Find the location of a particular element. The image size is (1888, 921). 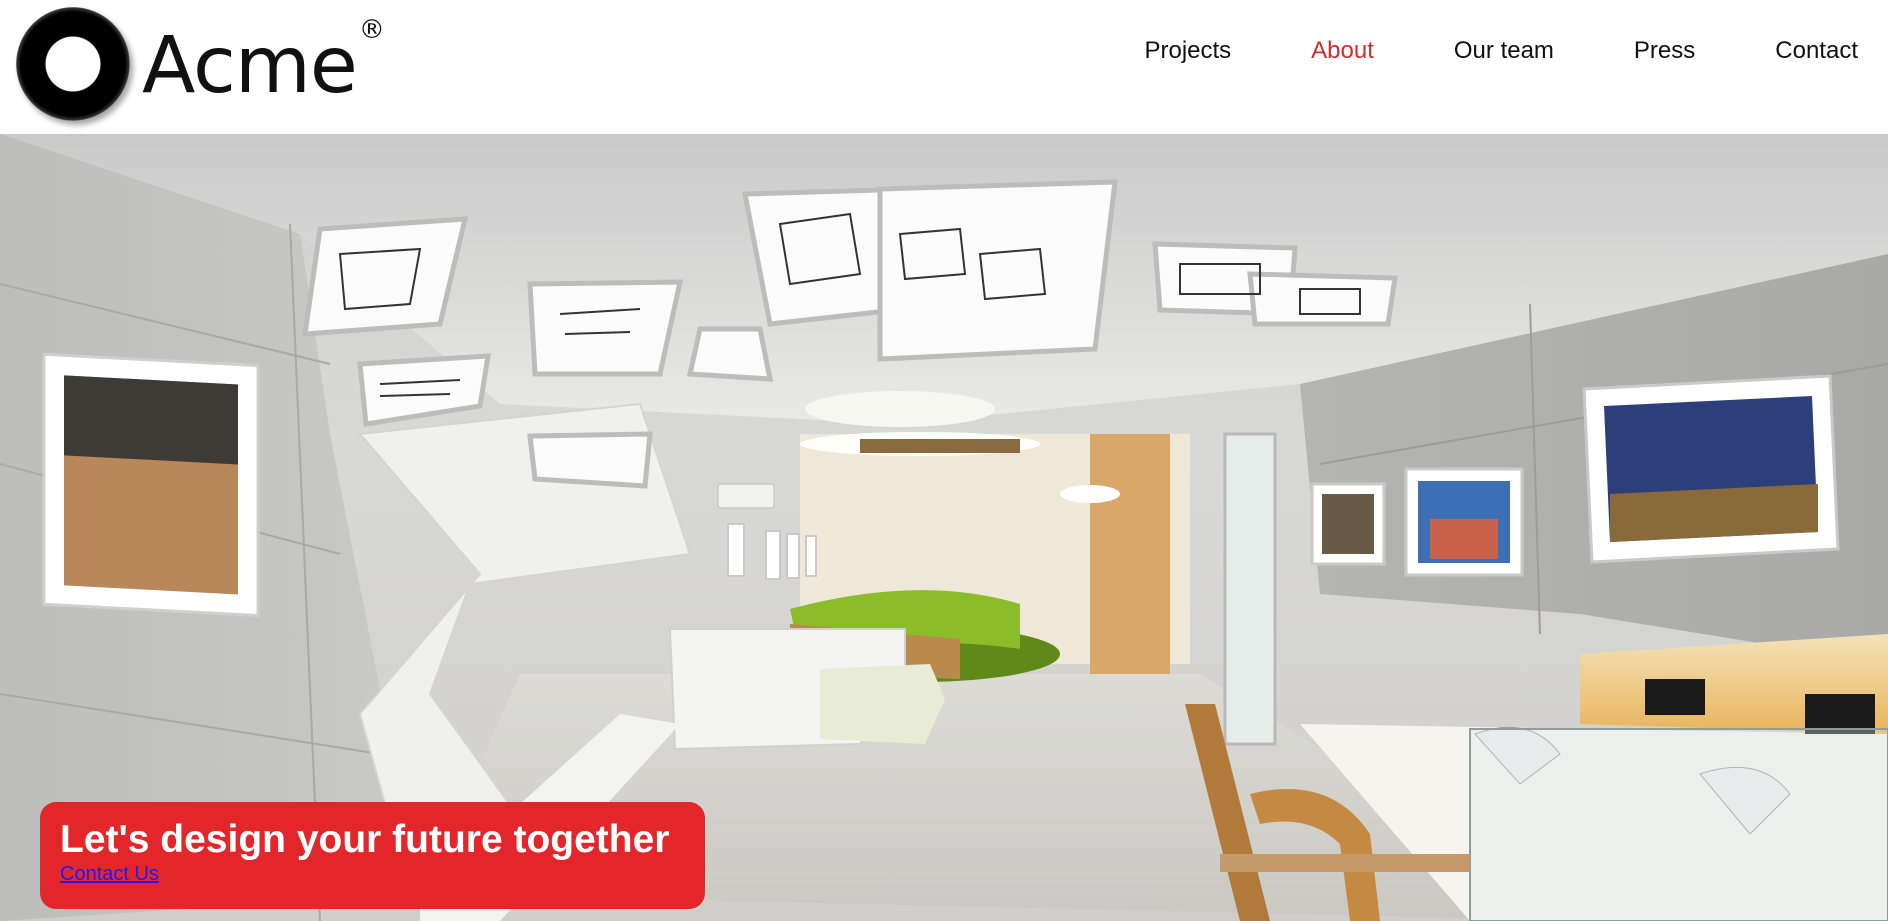

nav-item-contact: Contact is located at coordinates (1816, 51).